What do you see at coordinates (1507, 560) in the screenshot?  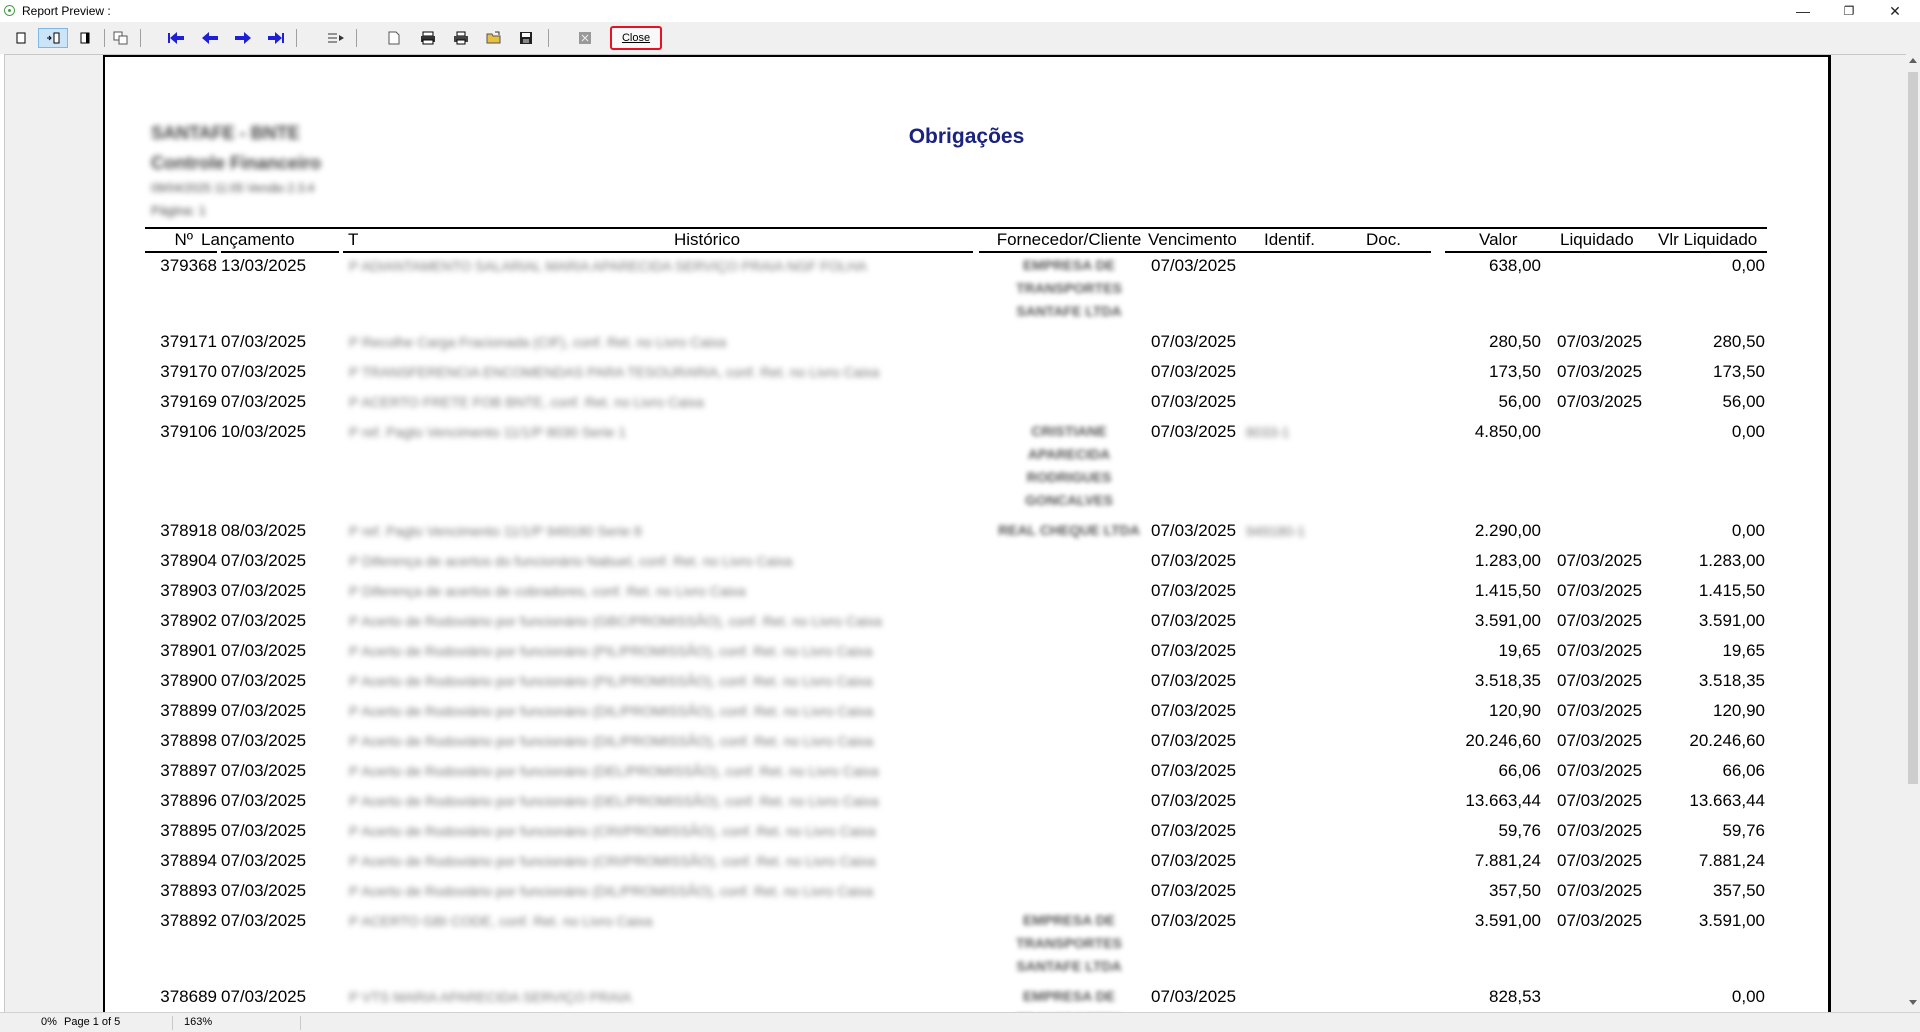 I see `row-valor: 1.283,00` at bounding box center [1507, 560].